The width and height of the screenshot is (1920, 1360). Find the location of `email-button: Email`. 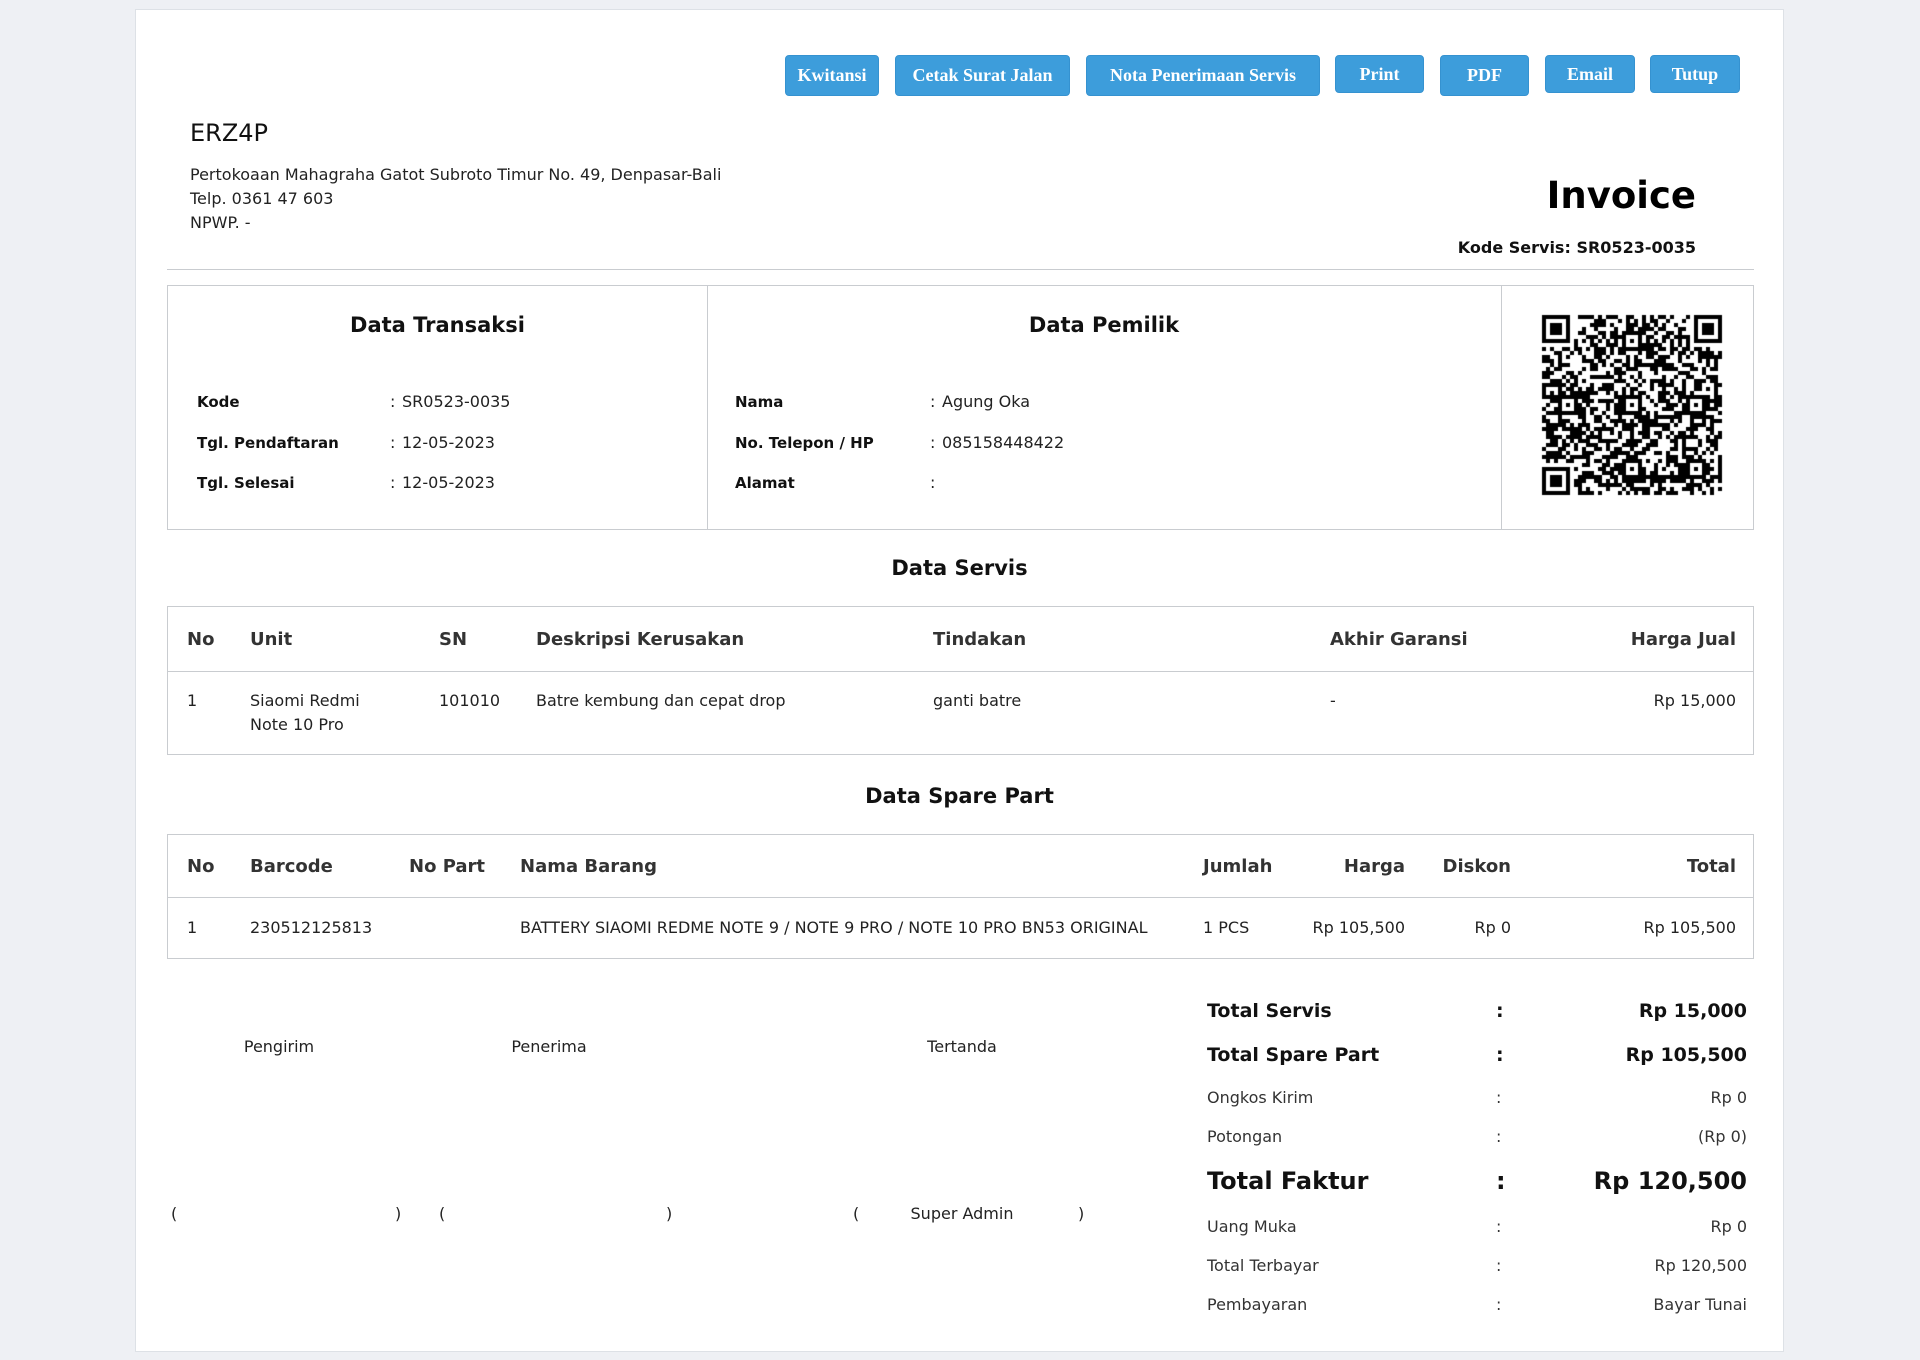

email-button: Email is located at coordinates (1590, 74).